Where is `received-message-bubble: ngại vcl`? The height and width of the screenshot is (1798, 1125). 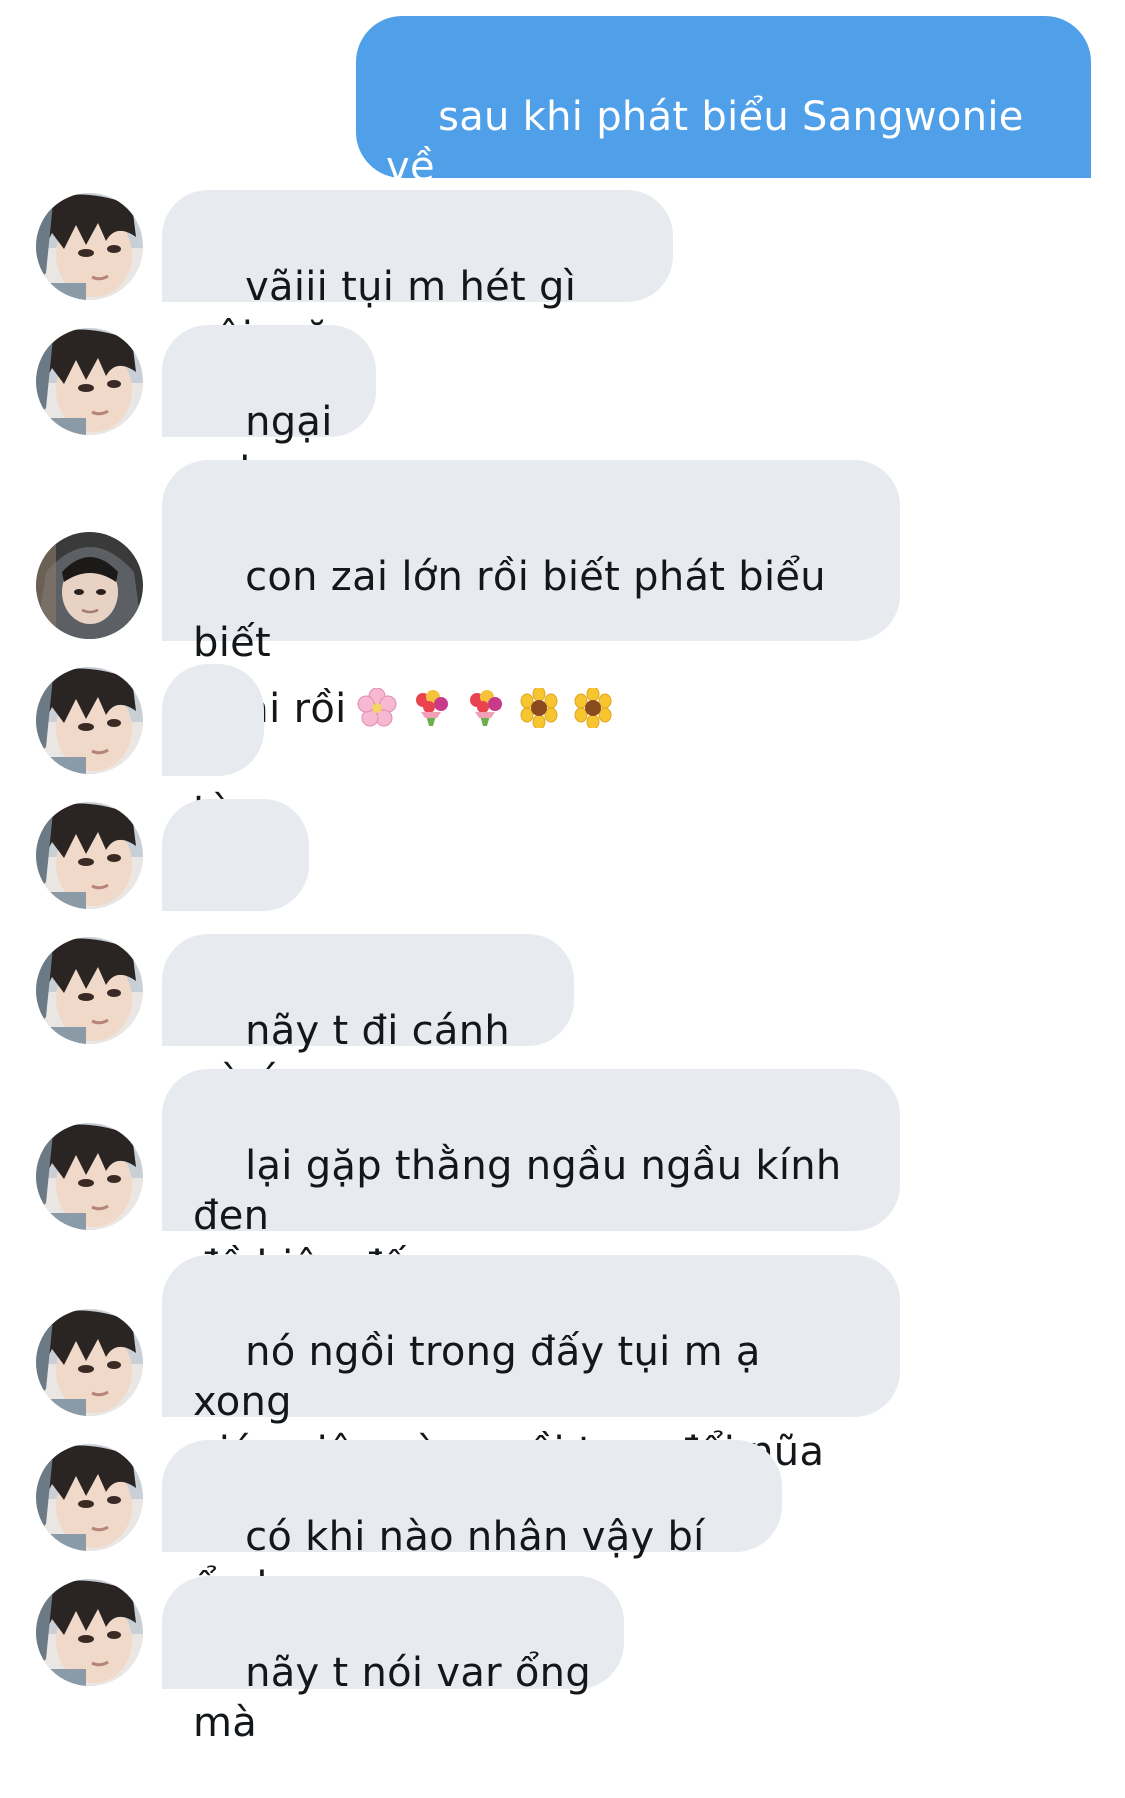
received-message-bubble: ngại vcl is located at coordinates (269, 410).